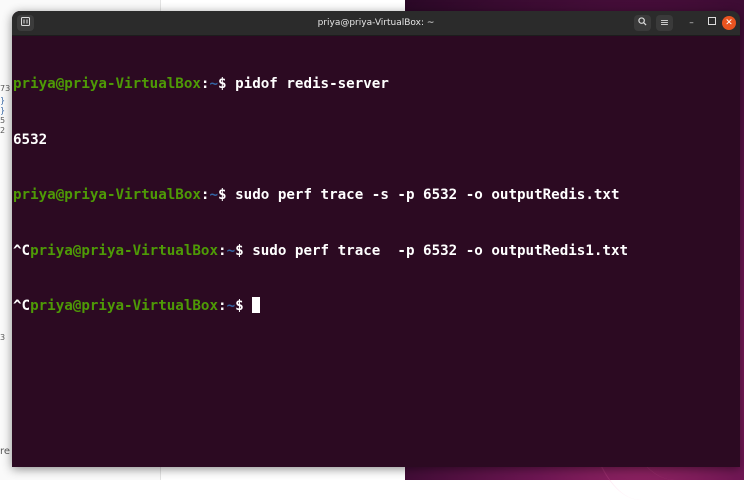 The image size is (744, 500). I want to click on background-text-fragment: 5, so click(3, 120).